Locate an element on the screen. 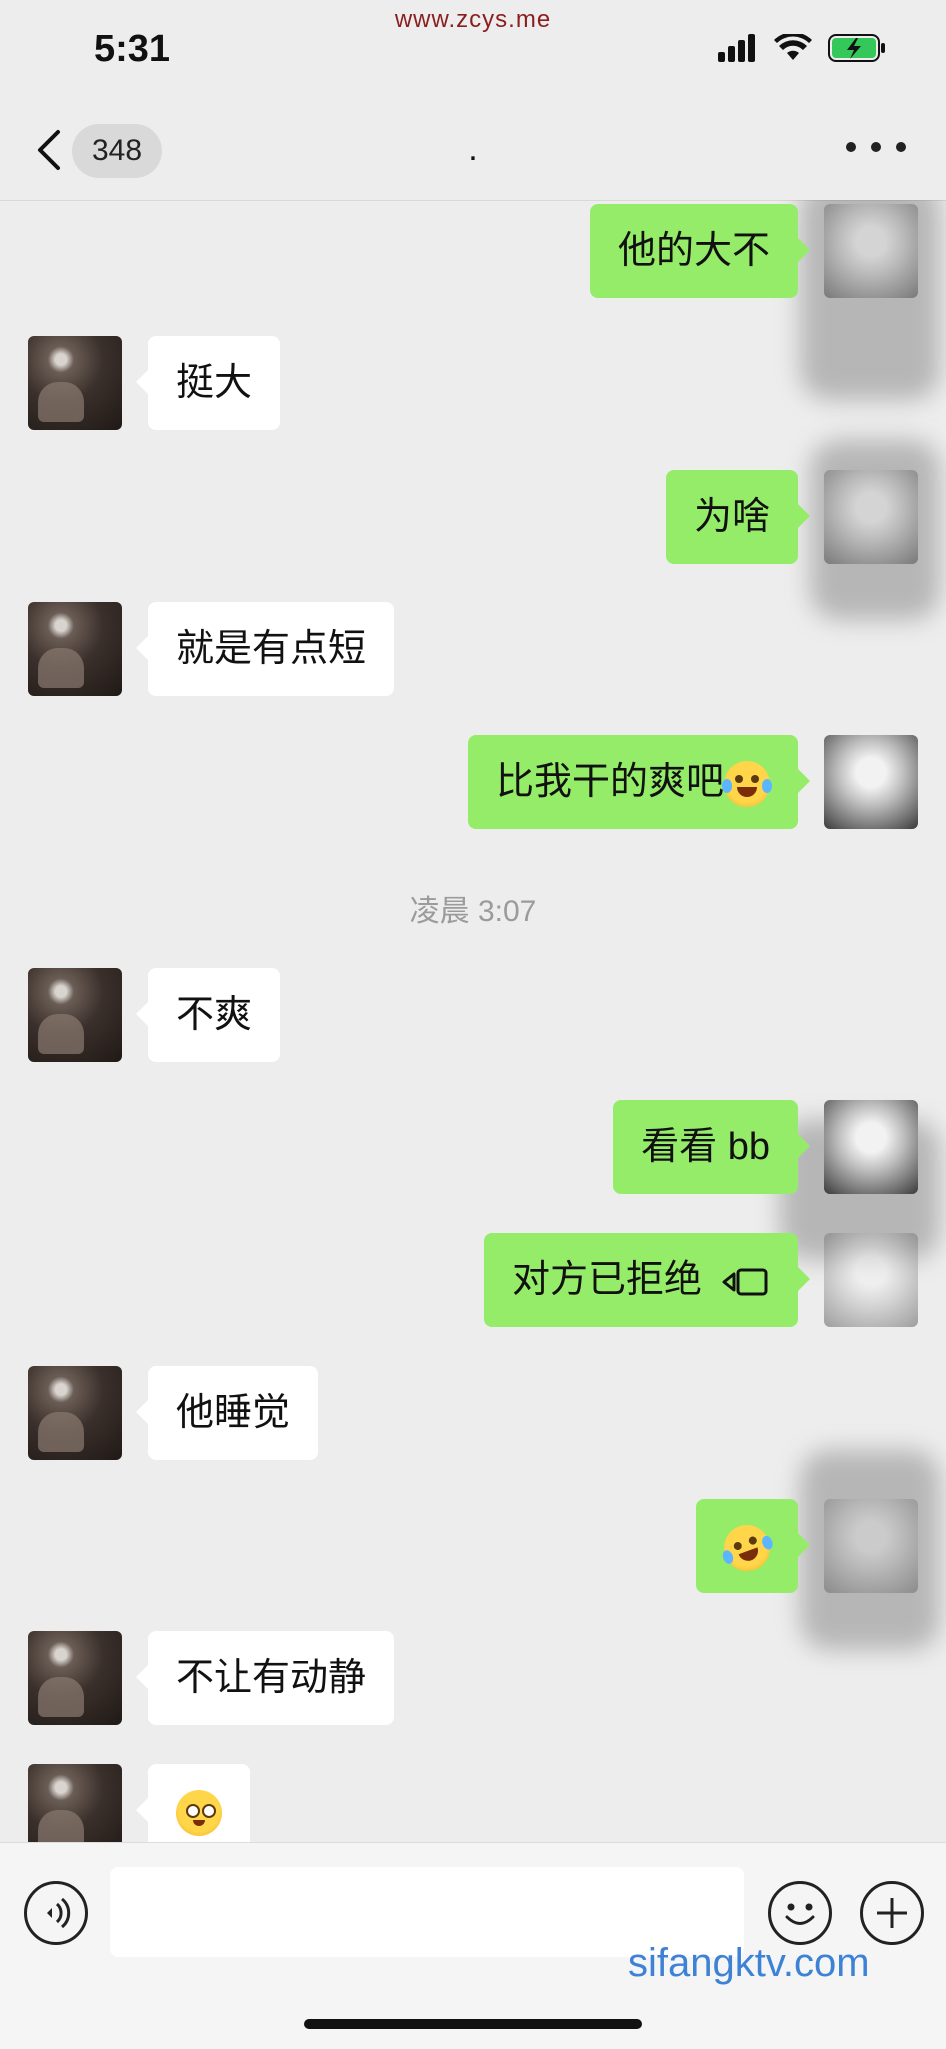 The height and width of the screenshot is (2049, 946). plus-icon is located at coordinates (892, 1913).